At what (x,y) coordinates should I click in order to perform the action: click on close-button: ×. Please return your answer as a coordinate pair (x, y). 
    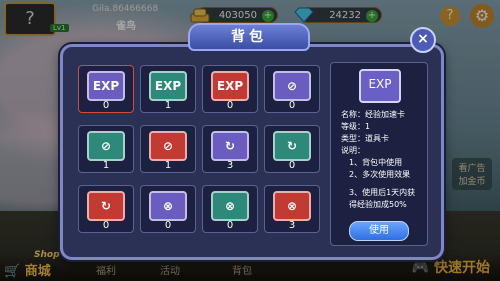
    Looking at the image, I should click on (423, 40).